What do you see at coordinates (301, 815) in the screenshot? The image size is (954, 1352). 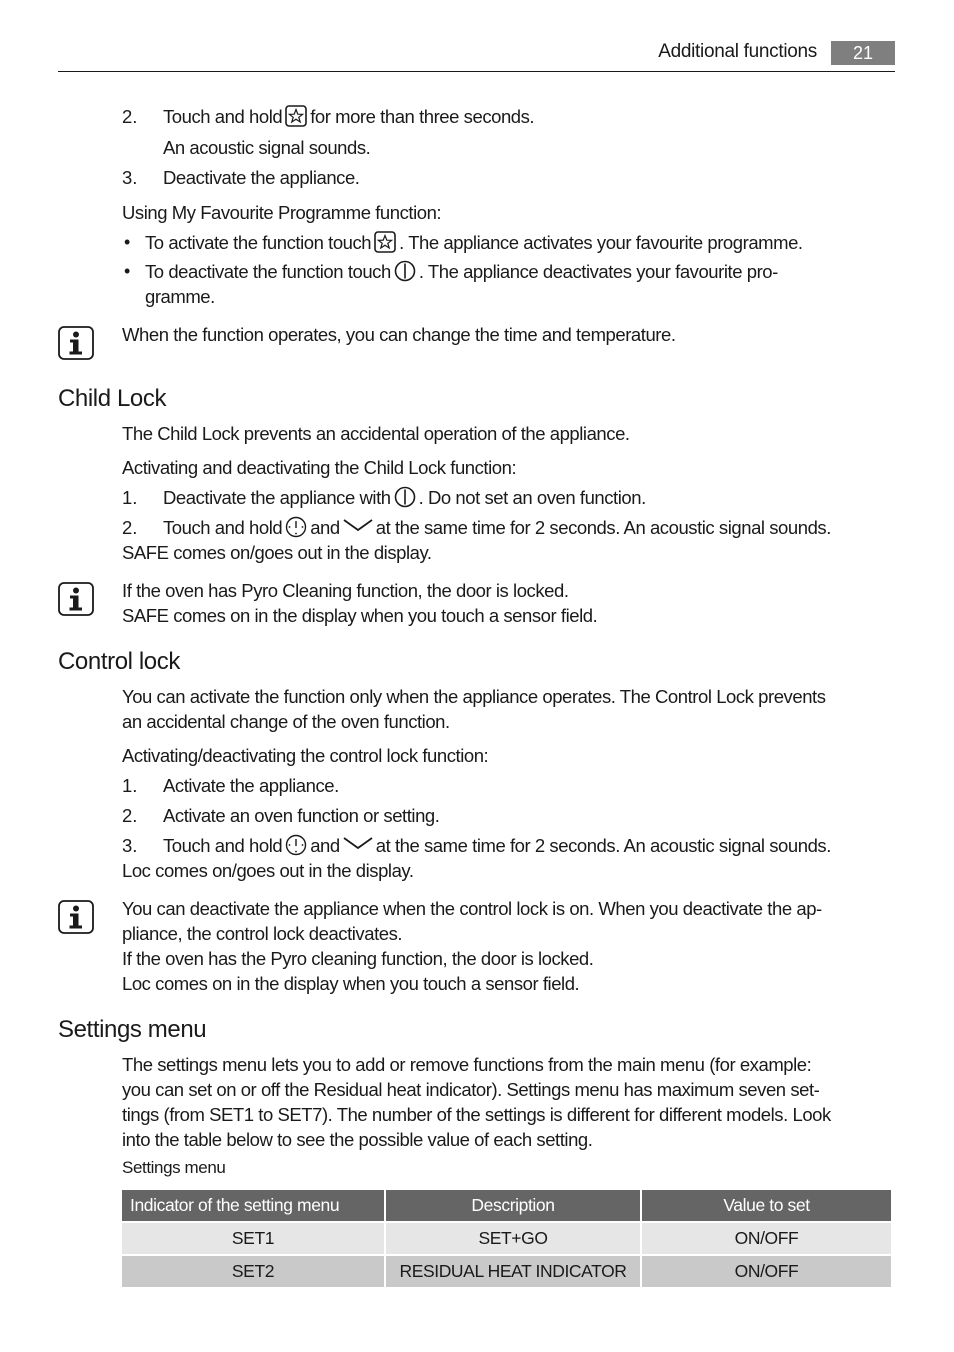 I see `list-item: Activate an oven function or setting.` at bounding box center [301, 815].